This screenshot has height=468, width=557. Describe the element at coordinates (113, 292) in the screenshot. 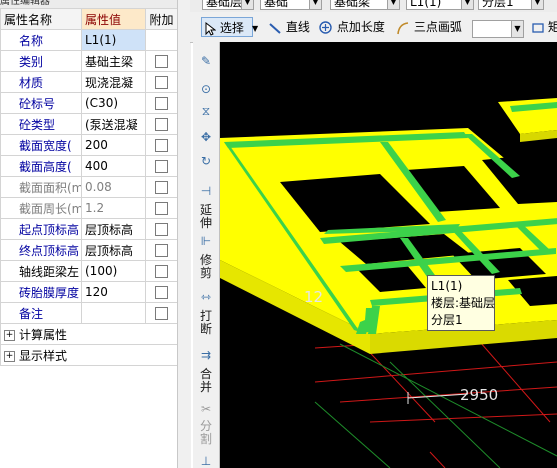

I see `property-value: 120` at that location.